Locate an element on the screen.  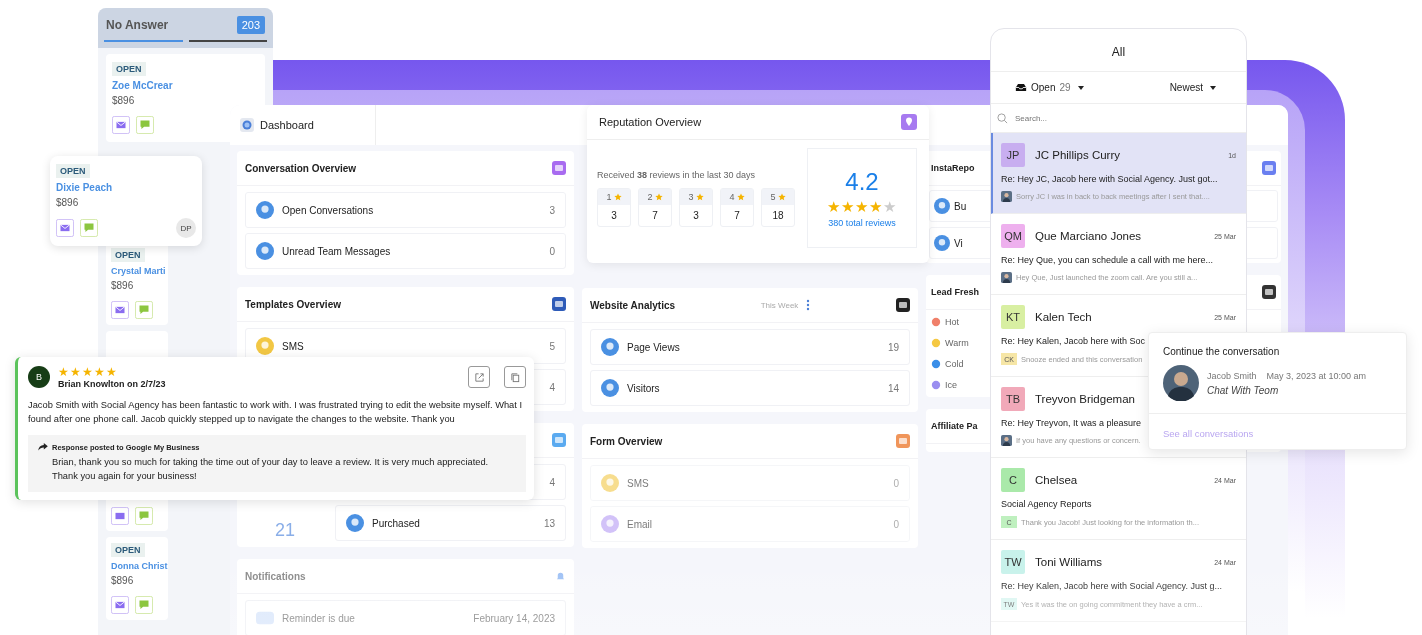
pin-icon is located at coordinates (909, 122).